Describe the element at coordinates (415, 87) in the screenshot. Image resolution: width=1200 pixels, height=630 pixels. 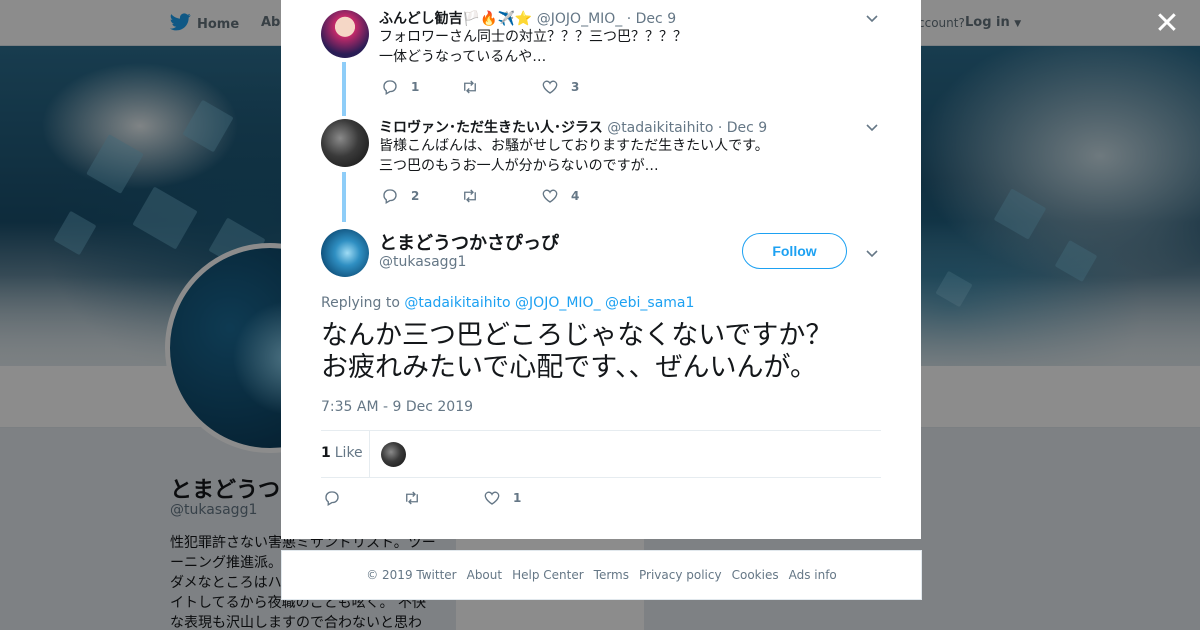
I see `reply-count: 1` at that location.